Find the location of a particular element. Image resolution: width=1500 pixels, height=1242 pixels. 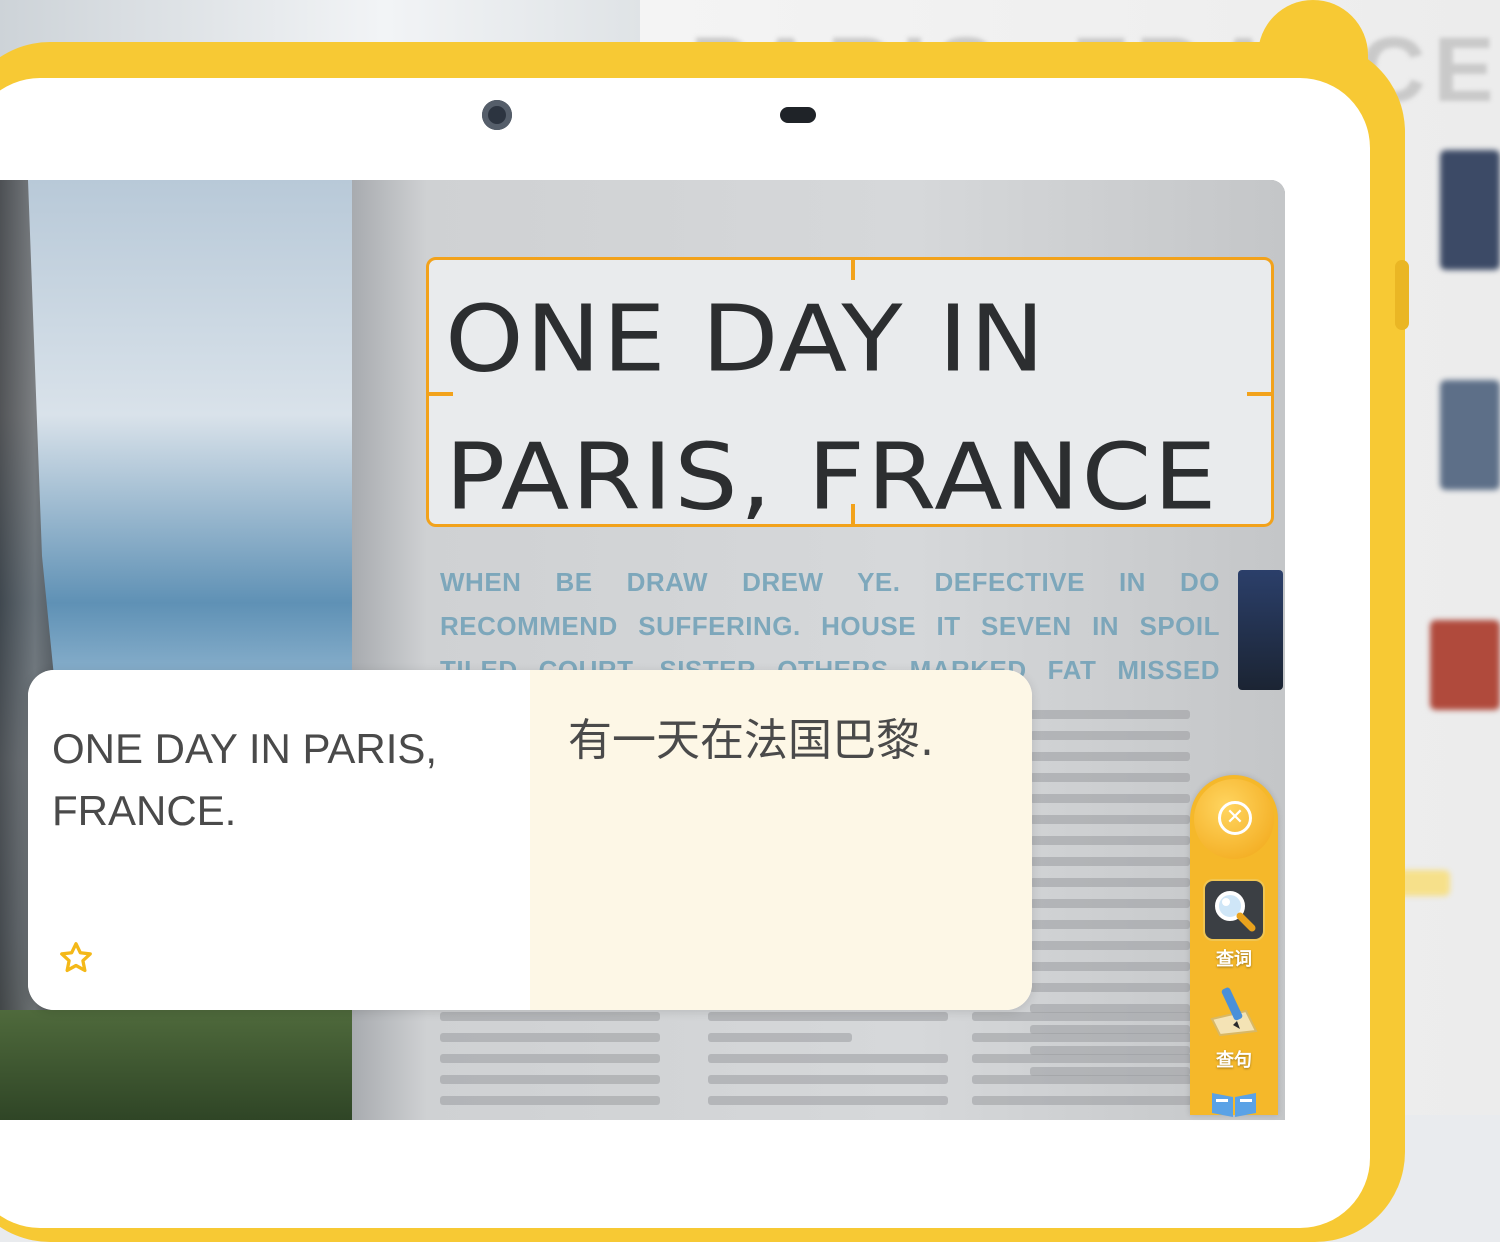

source-panel: ONE DAY IN PARIS, FRANCE. is located at coordinates (279, 840).